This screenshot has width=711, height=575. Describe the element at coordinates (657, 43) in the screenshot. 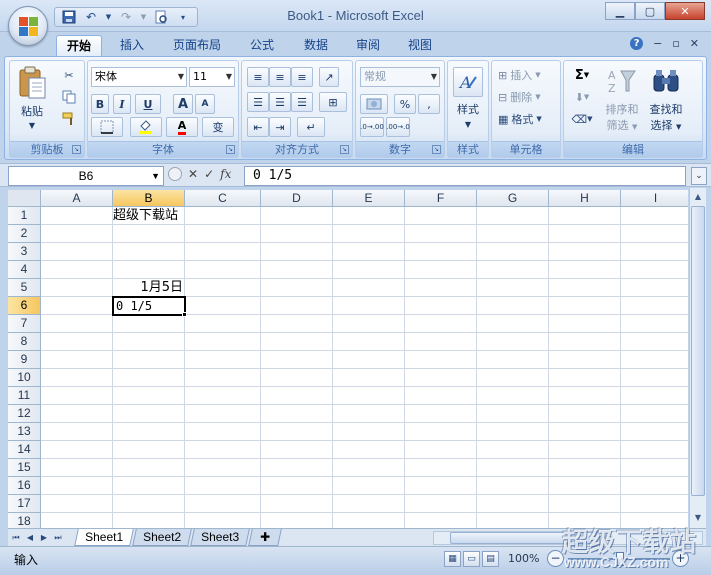

I see `workbook-minimize-icon: −` at that location.